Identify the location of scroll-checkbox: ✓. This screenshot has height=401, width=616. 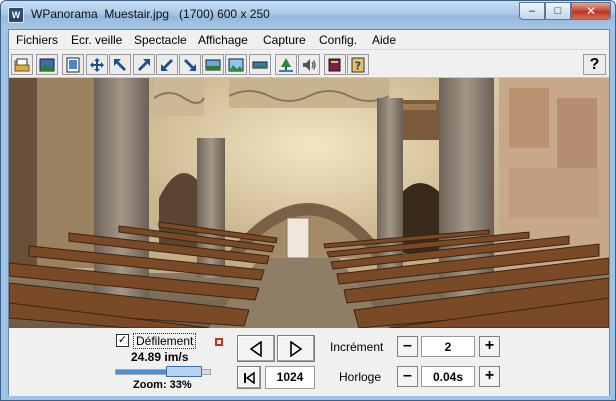
(122, 340).